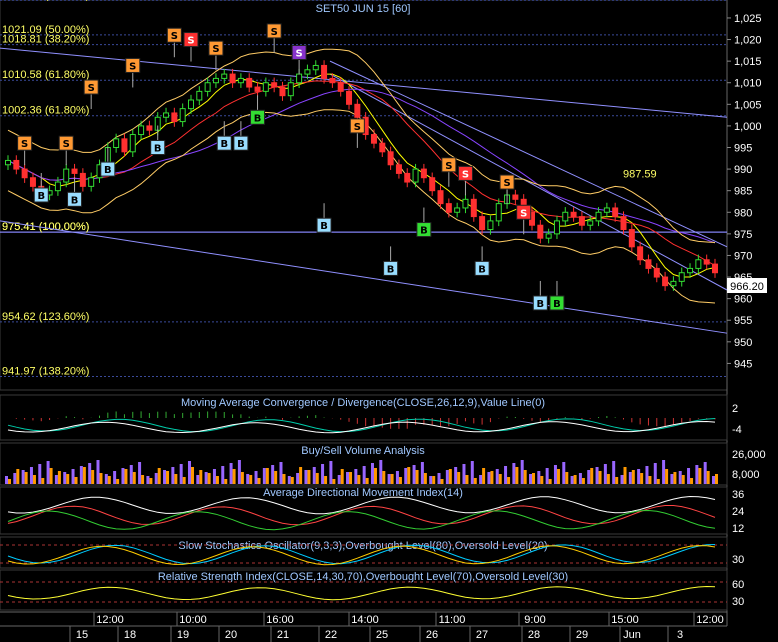 The image size is (778, 642). What do you see at coordinates (743, 300) in the screenshot?
I see `price-tick-label: 960` at bounding box center [743, 300].